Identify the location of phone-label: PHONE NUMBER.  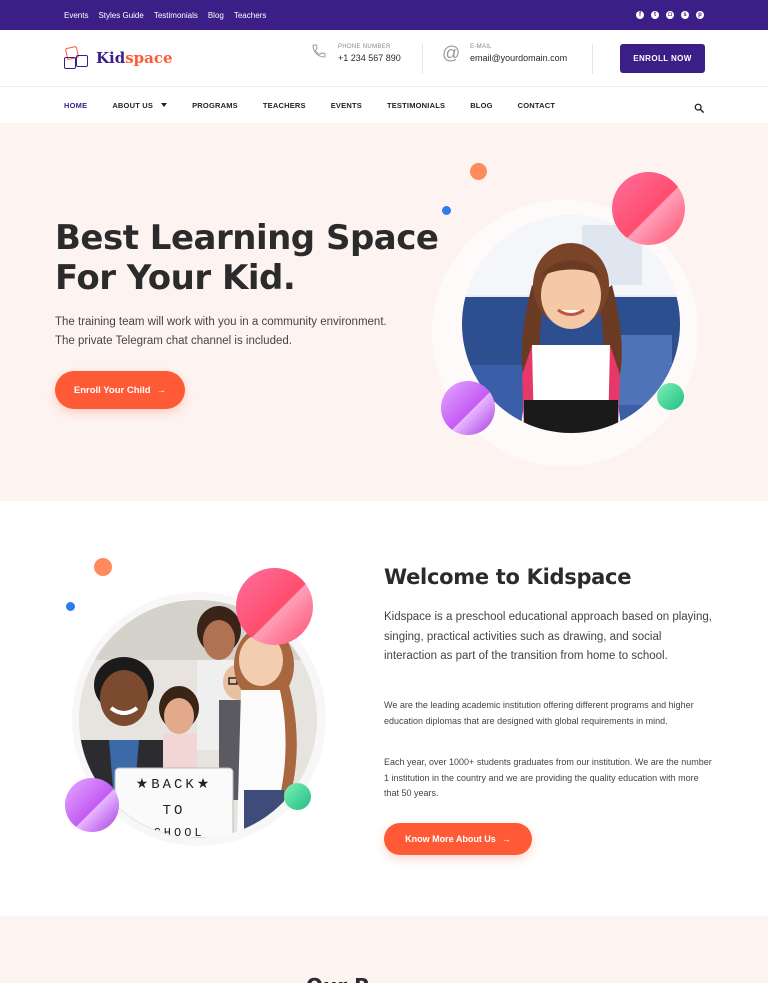
(364, 47).